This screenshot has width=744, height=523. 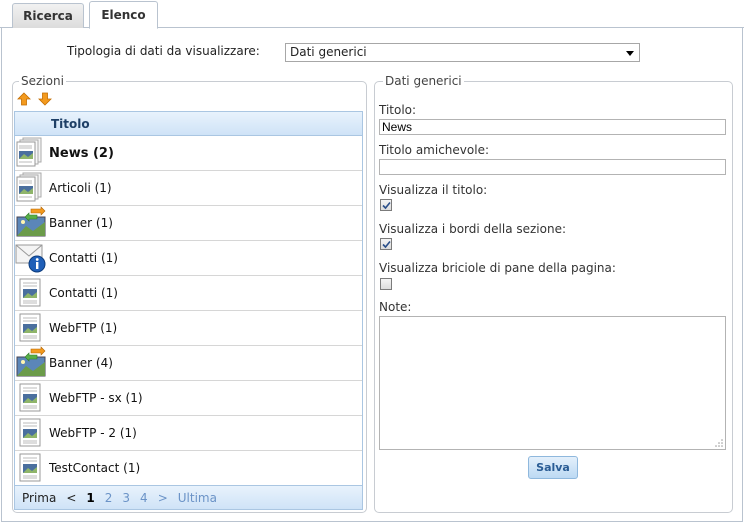 What do you see at coordinates (423, 81) in the screenshot?
I see `dati-legend: Dati generici` at bounding box center [423, 81].